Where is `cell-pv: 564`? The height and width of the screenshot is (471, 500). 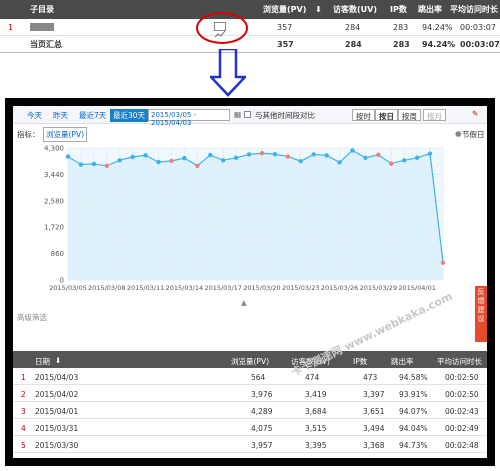 cell-pv: 564 is located at coordinates (258, 377).